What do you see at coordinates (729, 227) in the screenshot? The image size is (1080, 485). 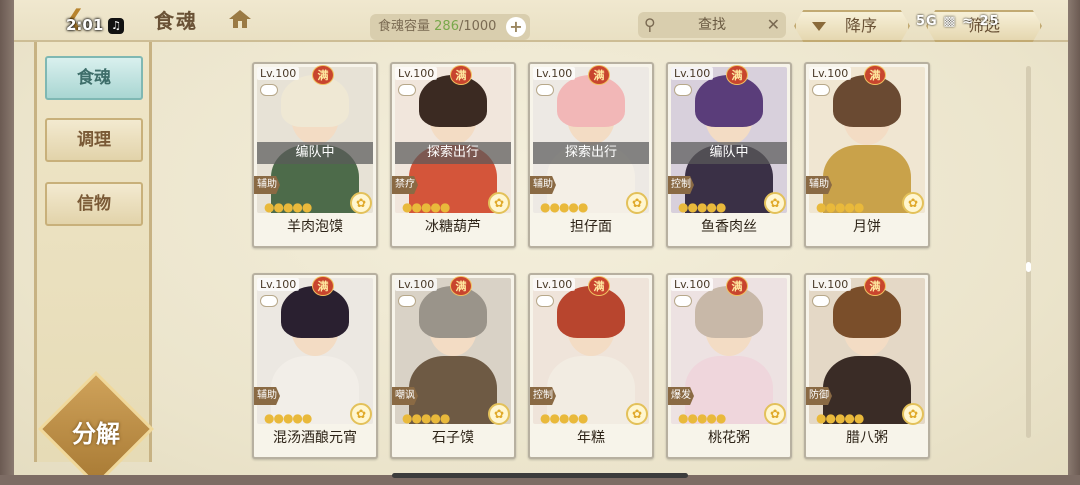 I see `food-soul-name: 鱼香肉丝` at bounding box center [729, 227].